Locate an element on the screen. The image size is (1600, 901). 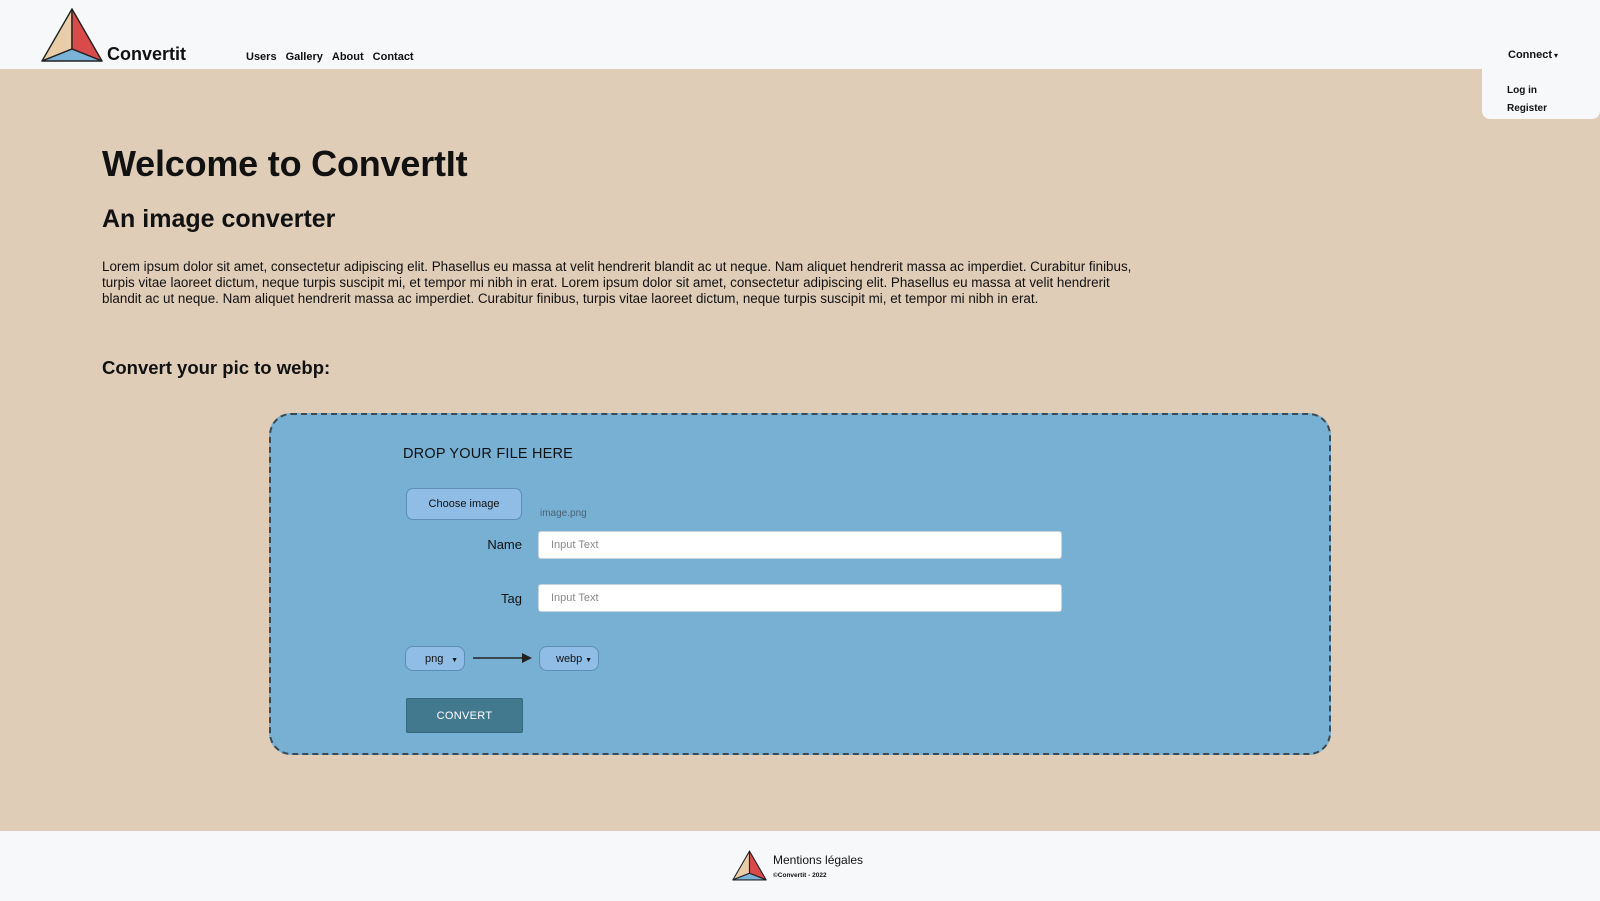
source-format-select: png ▼ is located at coordinates (435, 658).